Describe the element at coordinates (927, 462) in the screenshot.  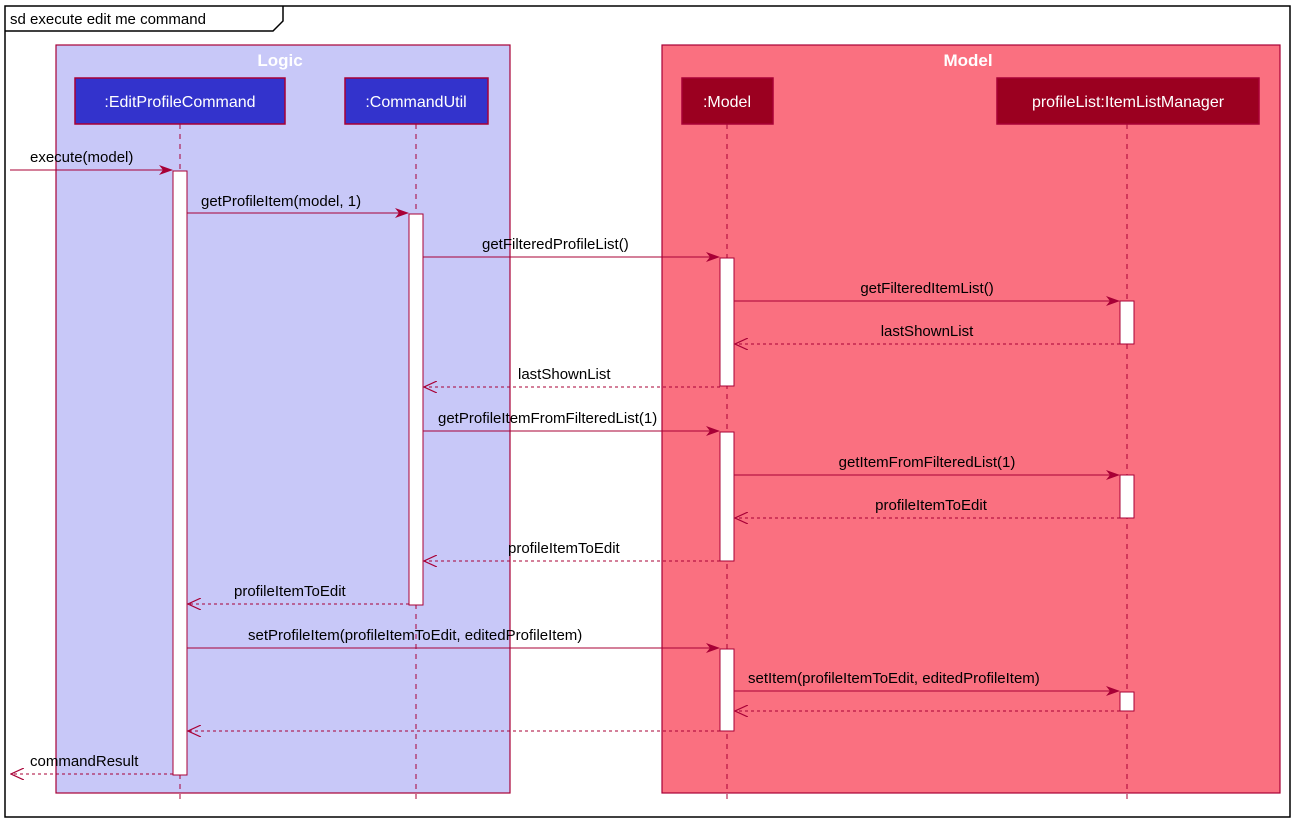
I see `message-label: getItemFromFilteredList(1)` at that location.